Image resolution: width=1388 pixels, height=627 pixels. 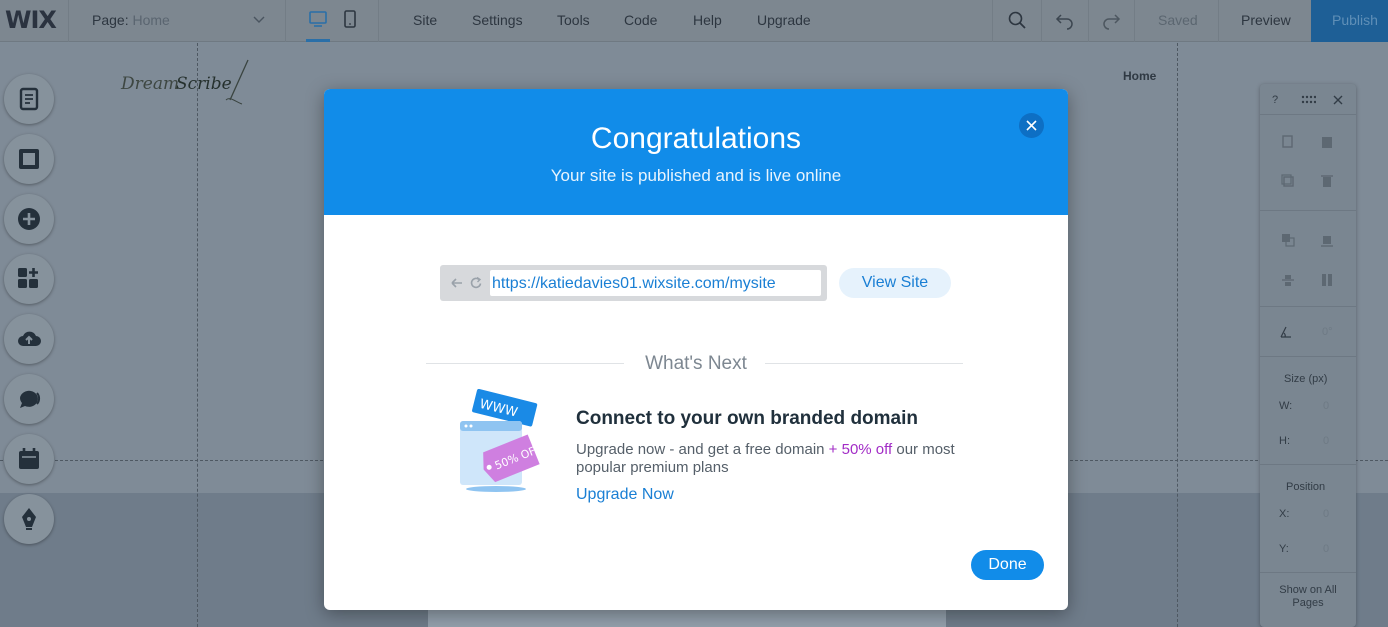 I want to click on position-label: Position, so click(x=1306, y=487).